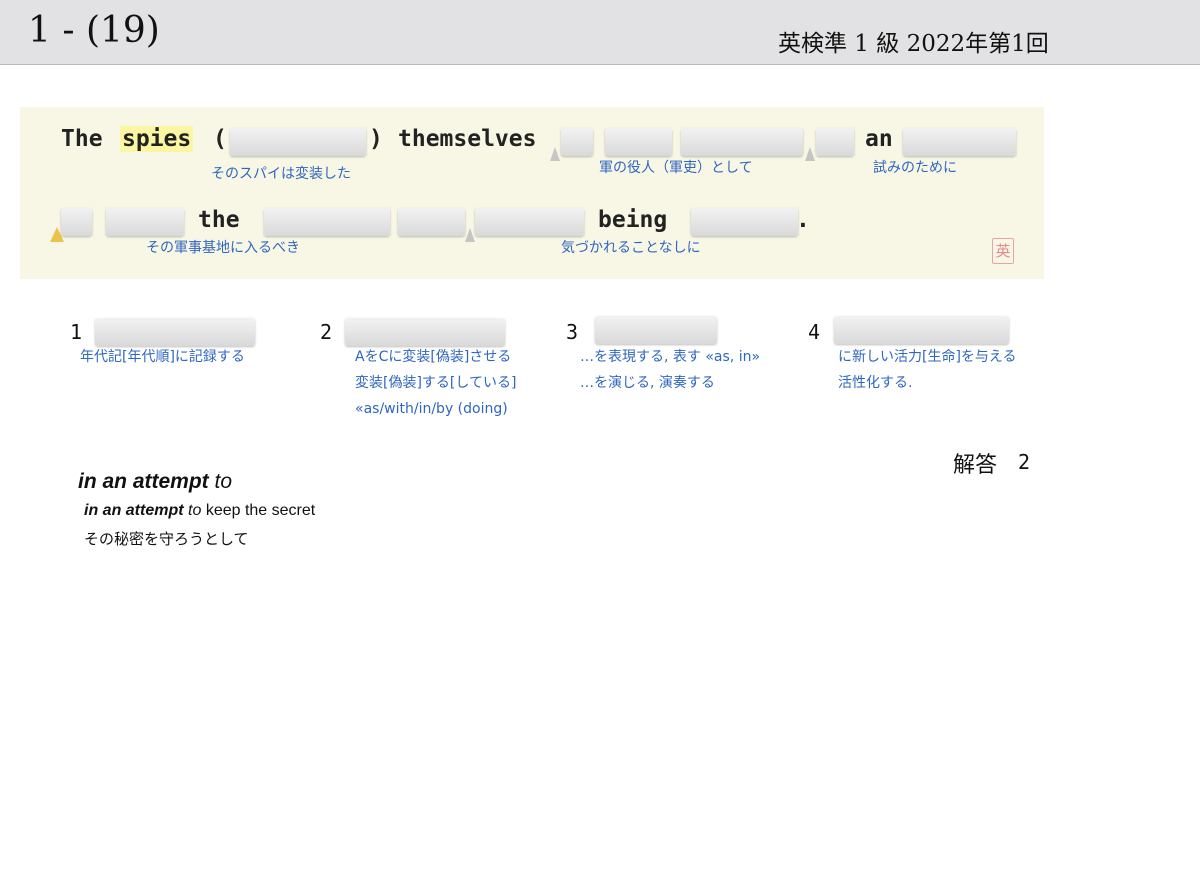 The width and height of the screenshot is (1200, 880). I want to click on key-phrase: in an attempt to, so click(155, 482).